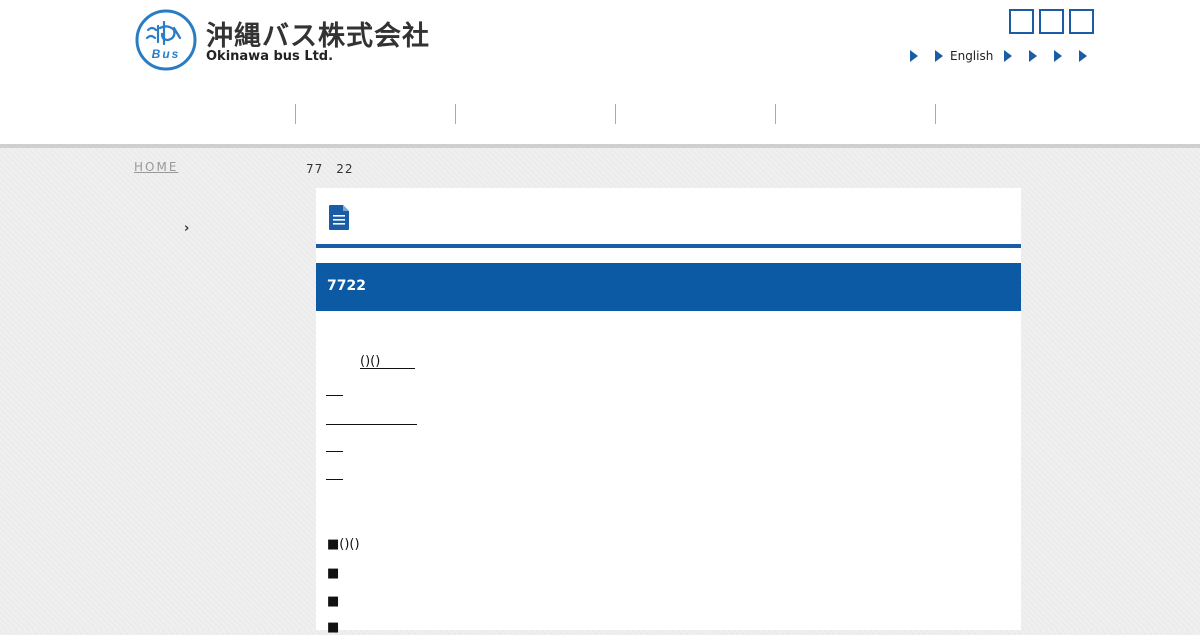  What do you see at coordinates (166, 40) in the screenshot?
I see `okinawa-bus-logo: Bus` at bounding box center [166, 40].